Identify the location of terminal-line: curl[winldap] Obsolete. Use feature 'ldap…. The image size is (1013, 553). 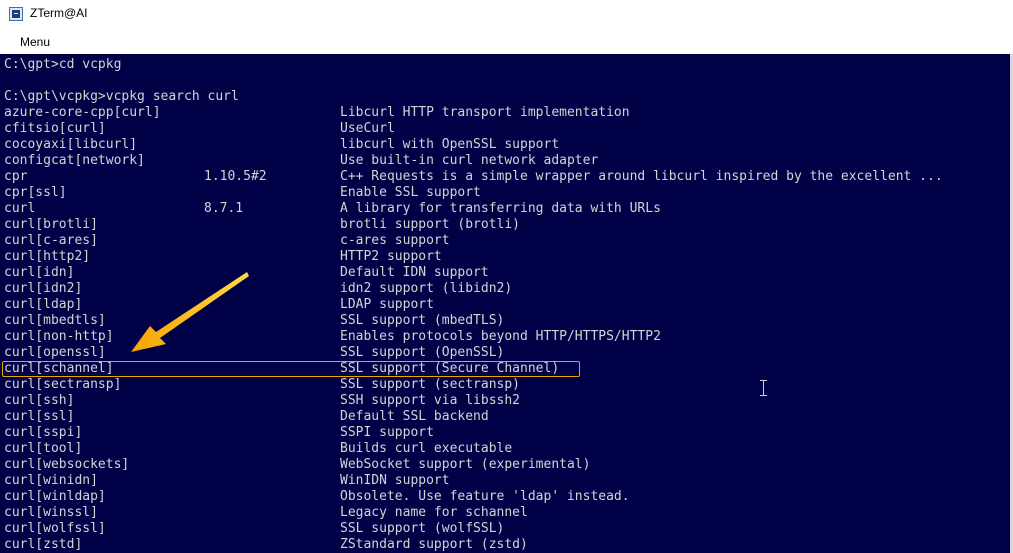
(505, 497).